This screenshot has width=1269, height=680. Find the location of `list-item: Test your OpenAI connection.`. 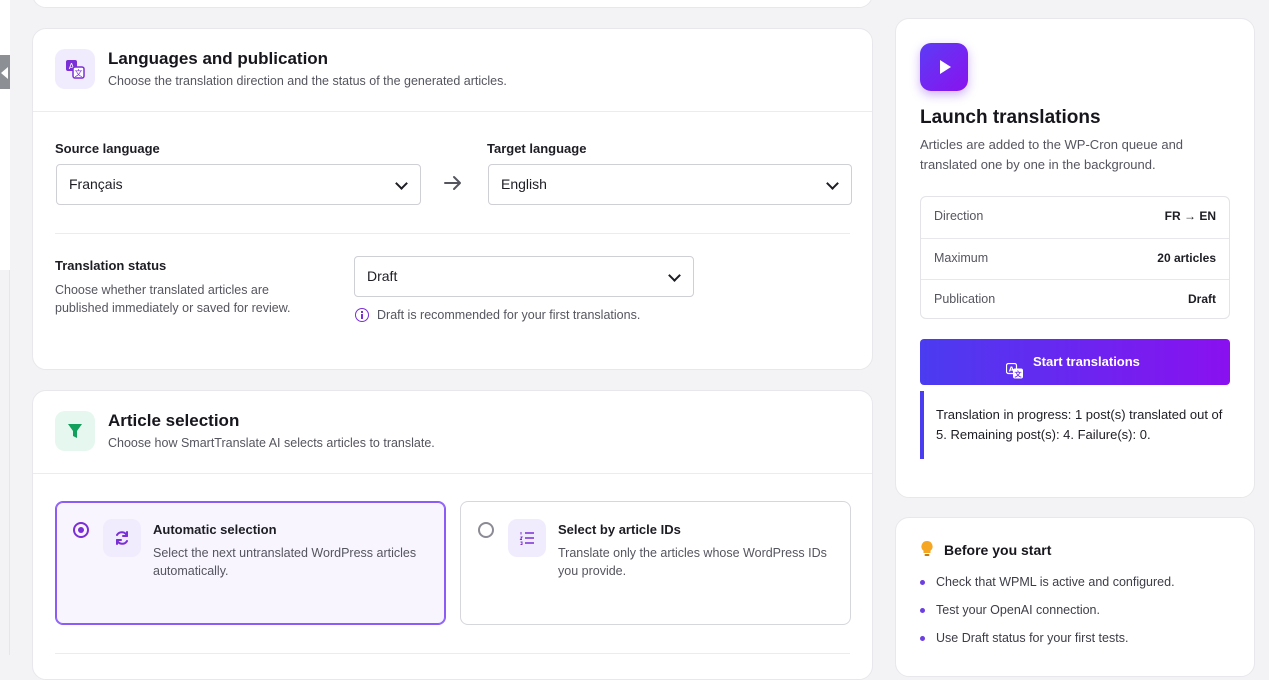

list-item: Test your OpenAI connection. is located at coordinates (1047, 616).